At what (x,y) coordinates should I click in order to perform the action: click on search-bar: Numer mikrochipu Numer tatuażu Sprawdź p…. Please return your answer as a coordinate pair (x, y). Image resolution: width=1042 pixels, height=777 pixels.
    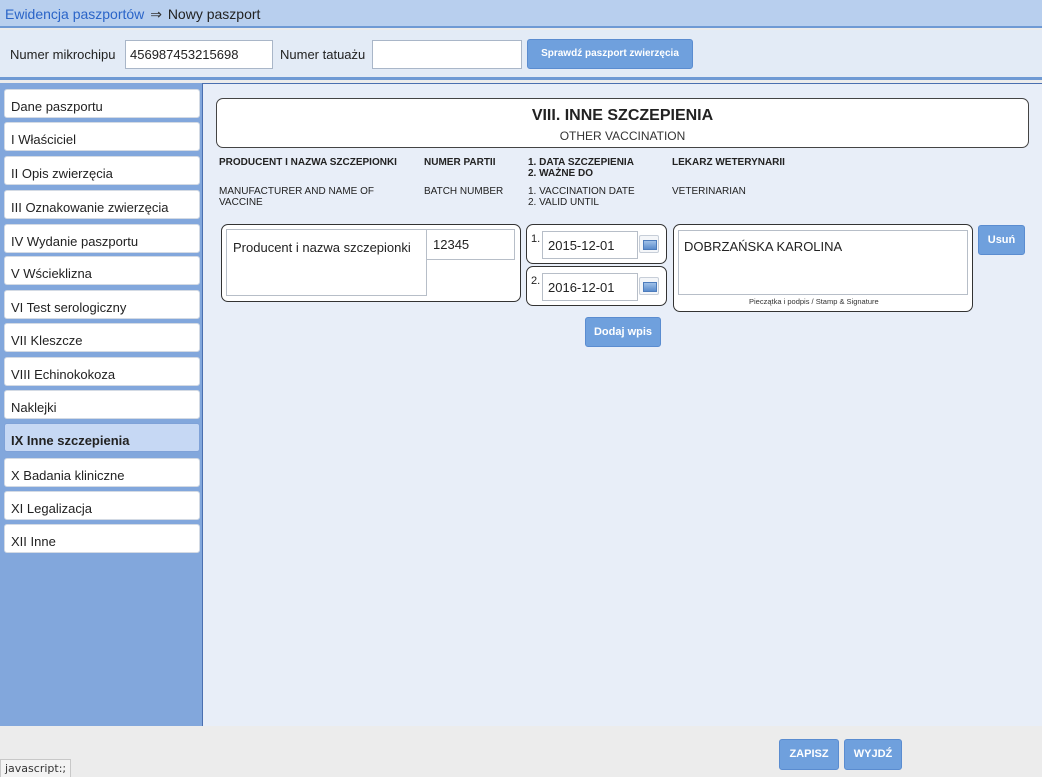
    Looking at the image, I should click on (521, 55).